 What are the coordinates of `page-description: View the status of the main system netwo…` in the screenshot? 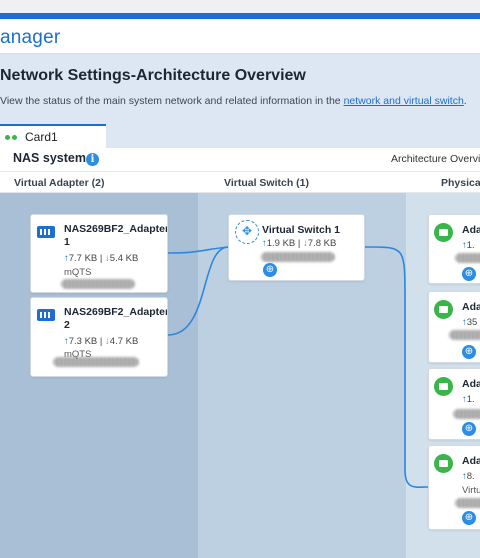 It's located at (233, 101).